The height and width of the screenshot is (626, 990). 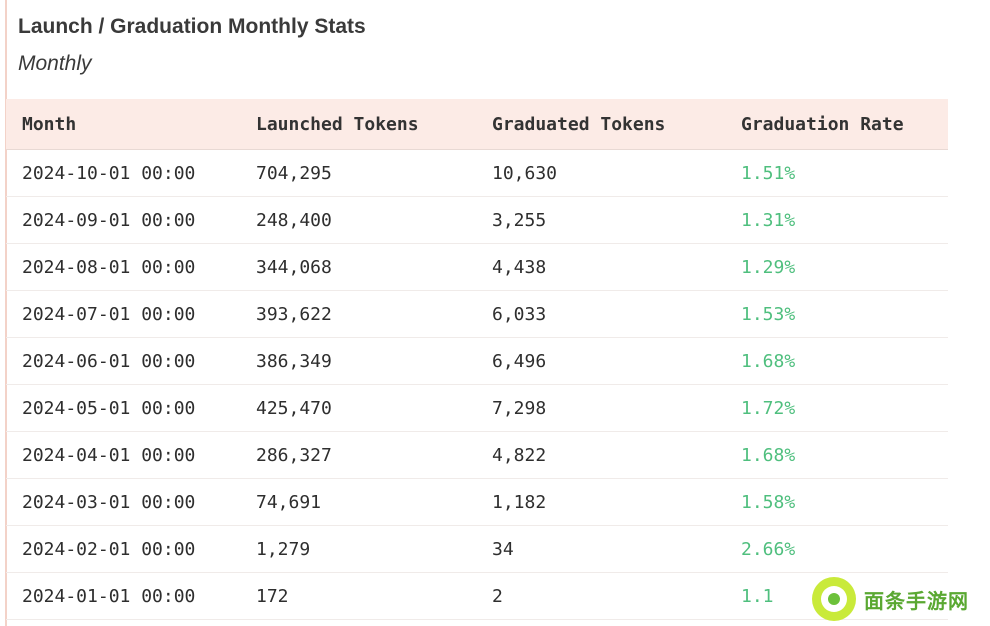 I want to click on cell-launched-tokens: 344,068, so click(x=374, y=267).